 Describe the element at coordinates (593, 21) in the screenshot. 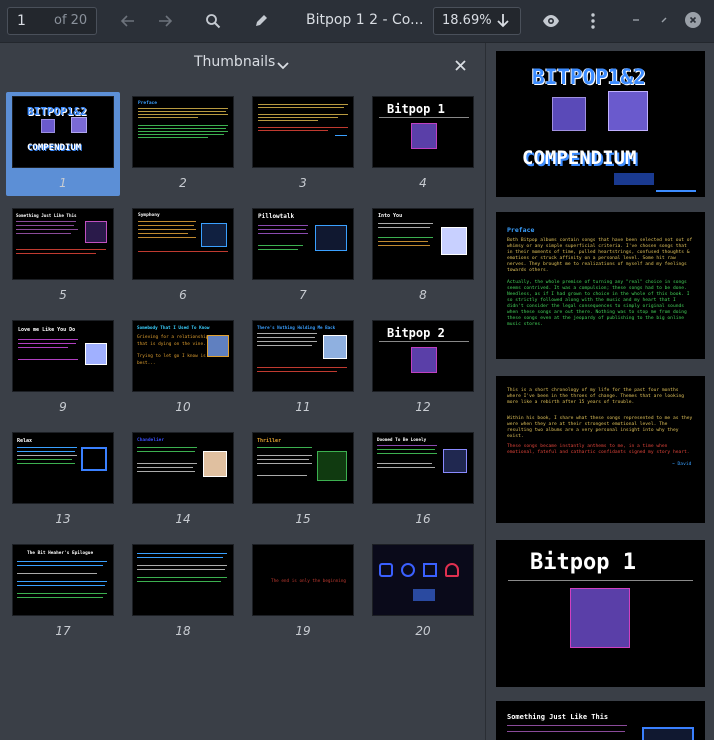

I see `kebab-menu-icon` at that location.